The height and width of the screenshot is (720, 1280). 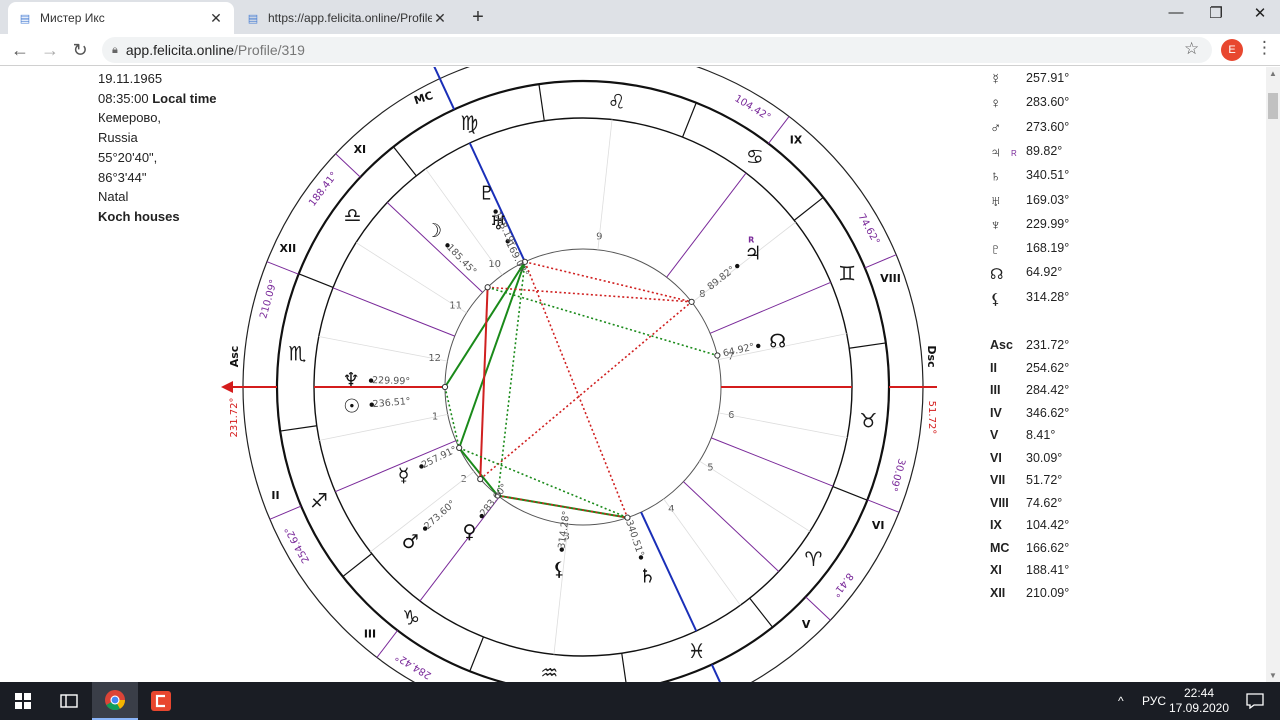 I want to click on dsc-degree-label: 51.72°, so click(x=931, y=418).